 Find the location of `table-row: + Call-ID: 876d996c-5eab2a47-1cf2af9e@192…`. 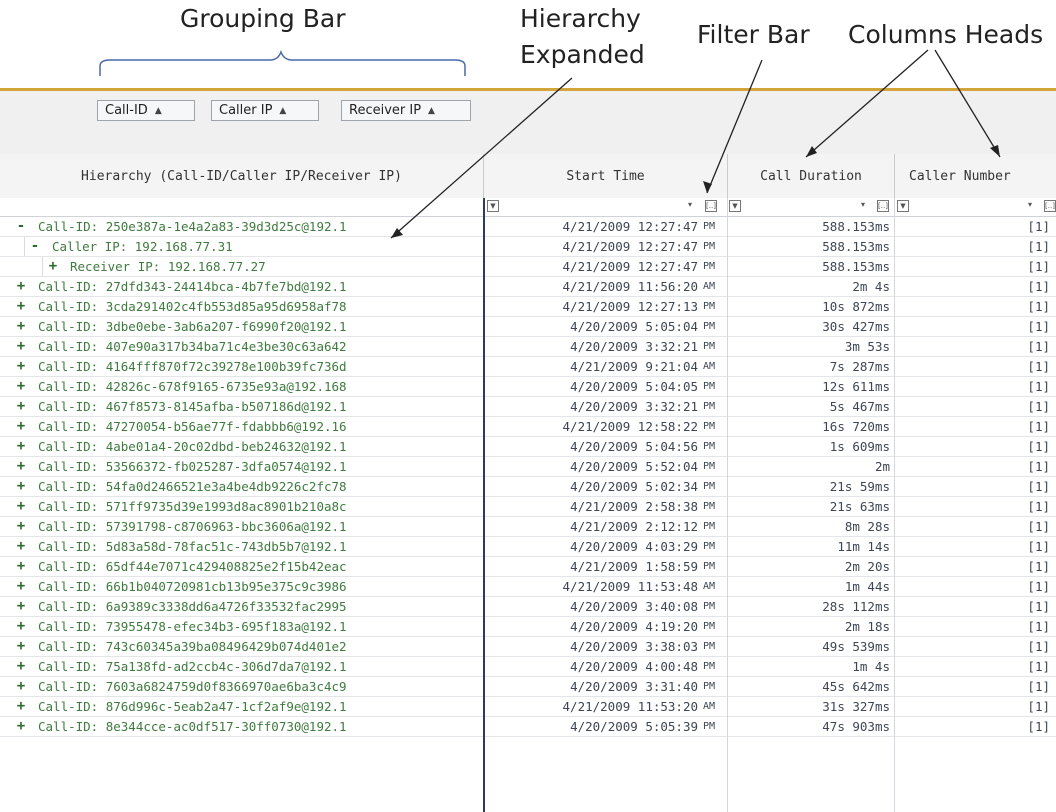

table-row: + Call-ID: 876d996c-5eab2a47-1cf2af9e@192… is located at coordinates (528, 707).